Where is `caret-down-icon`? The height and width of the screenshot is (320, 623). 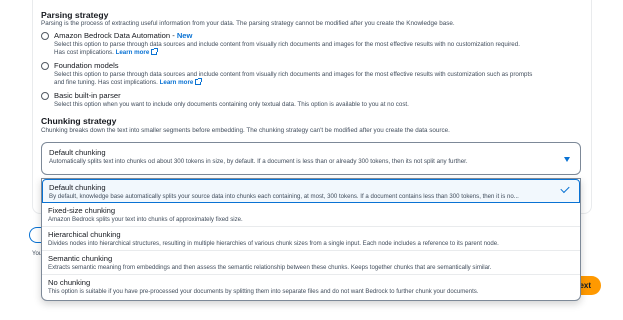 caret-down-icon is located at coordinates (567, 159).